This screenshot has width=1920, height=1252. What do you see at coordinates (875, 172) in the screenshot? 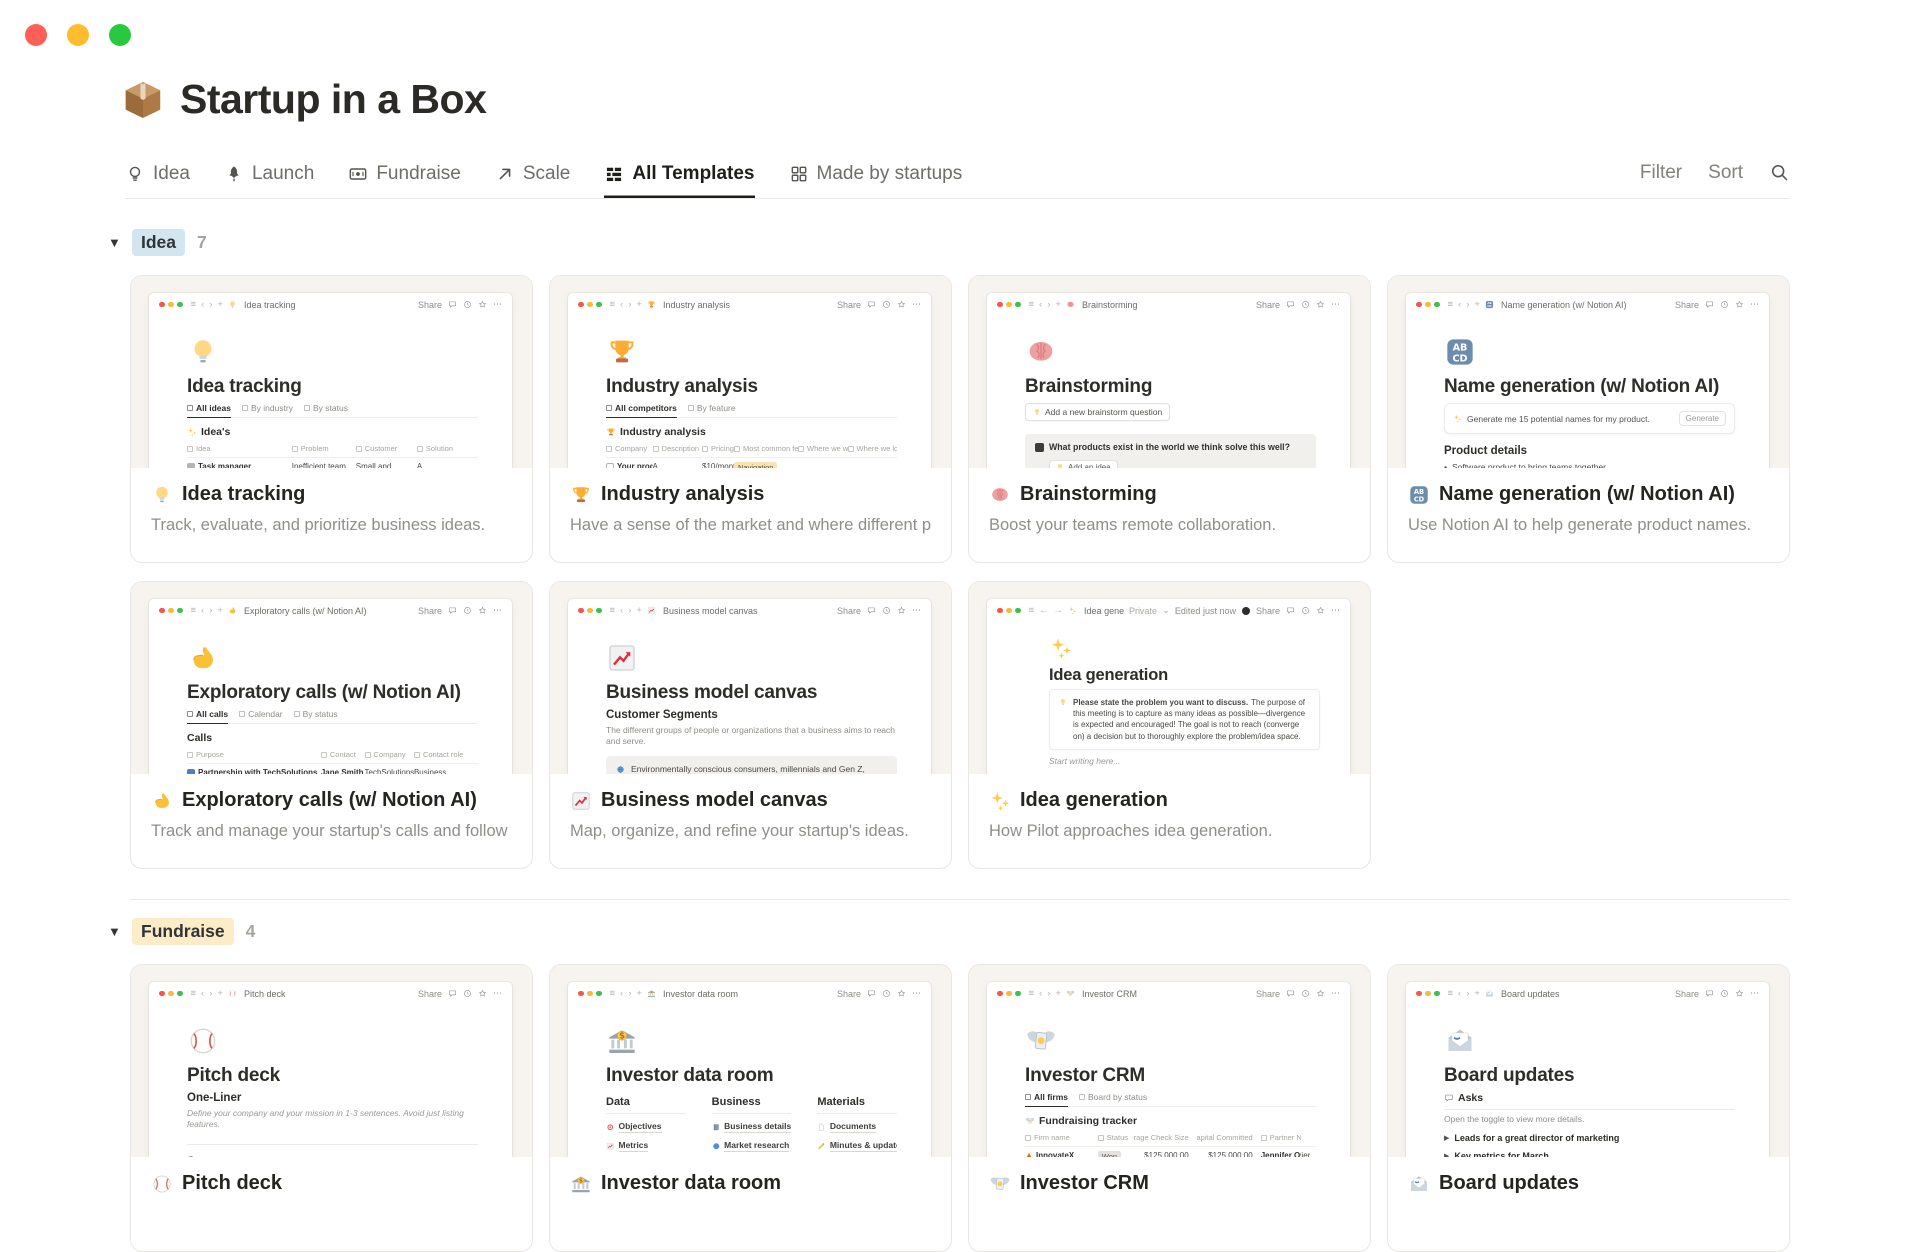
I see `tab-made-by-startups: Made by startups` at bounding box center [875, 172].